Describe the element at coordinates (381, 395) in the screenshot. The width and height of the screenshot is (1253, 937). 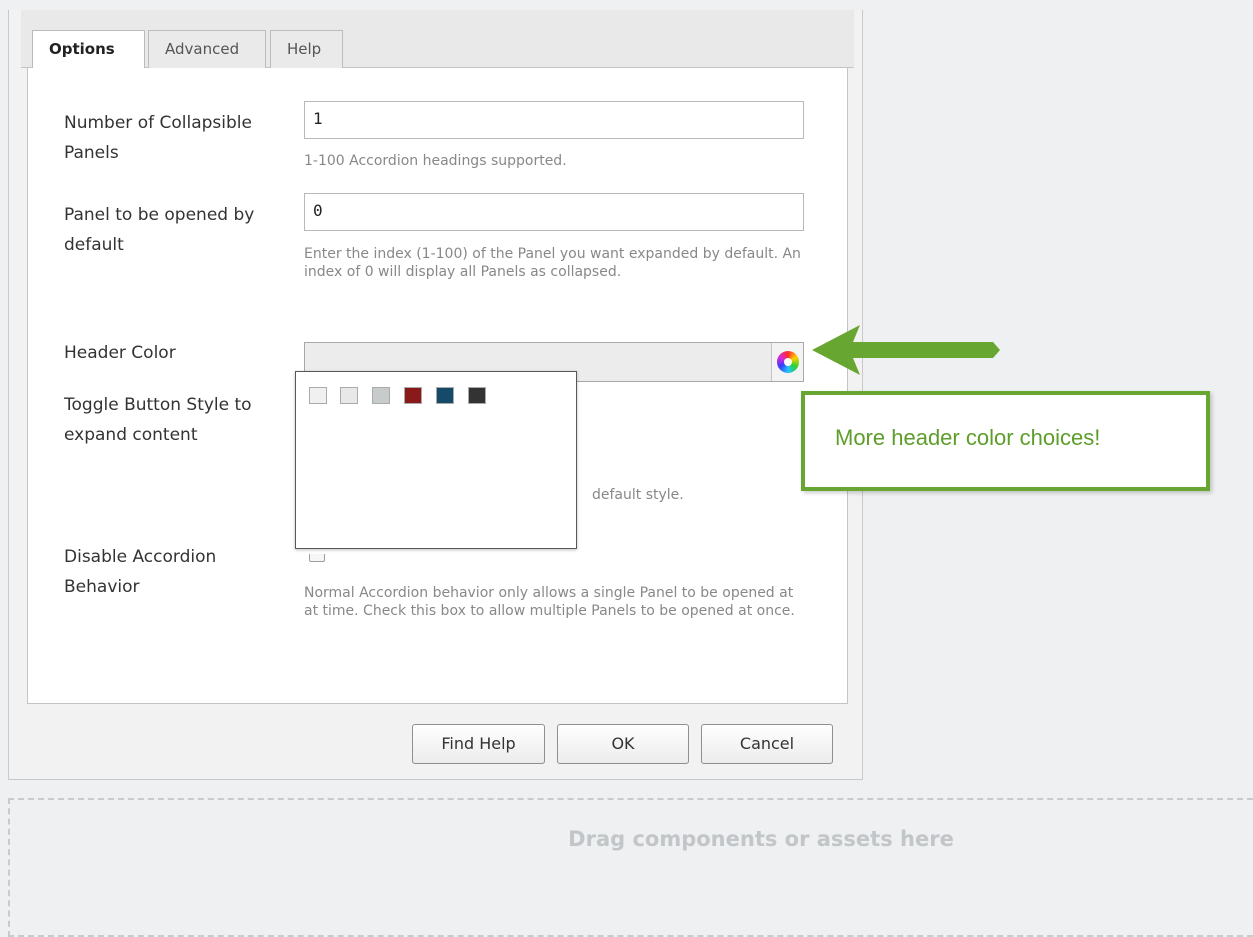
I see `swatch-gray` at that location.